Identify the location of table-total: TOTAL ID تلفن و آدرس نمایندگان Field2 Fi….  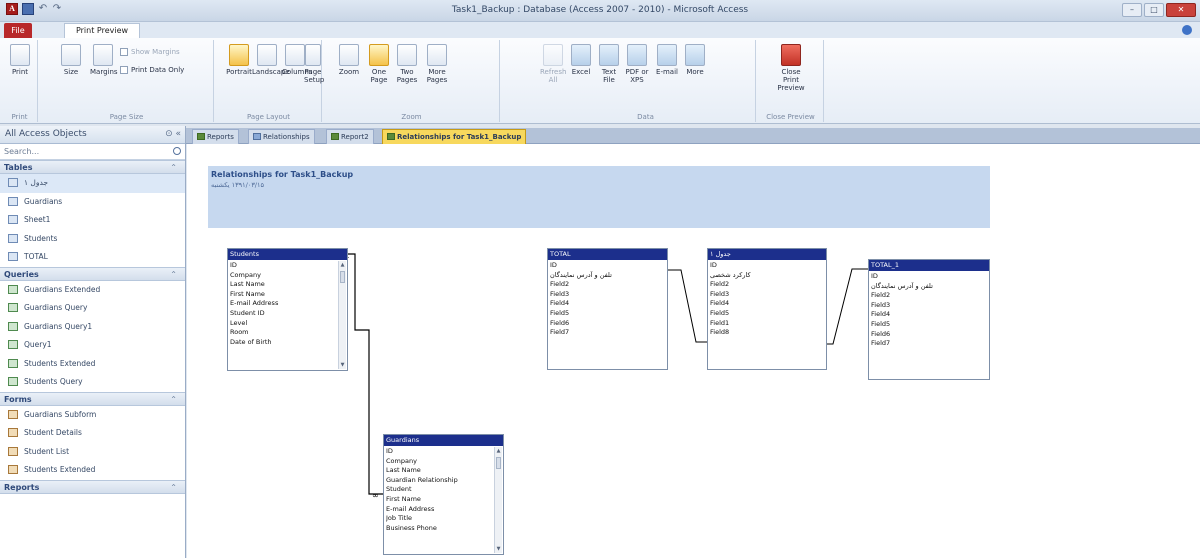
(607, 309).